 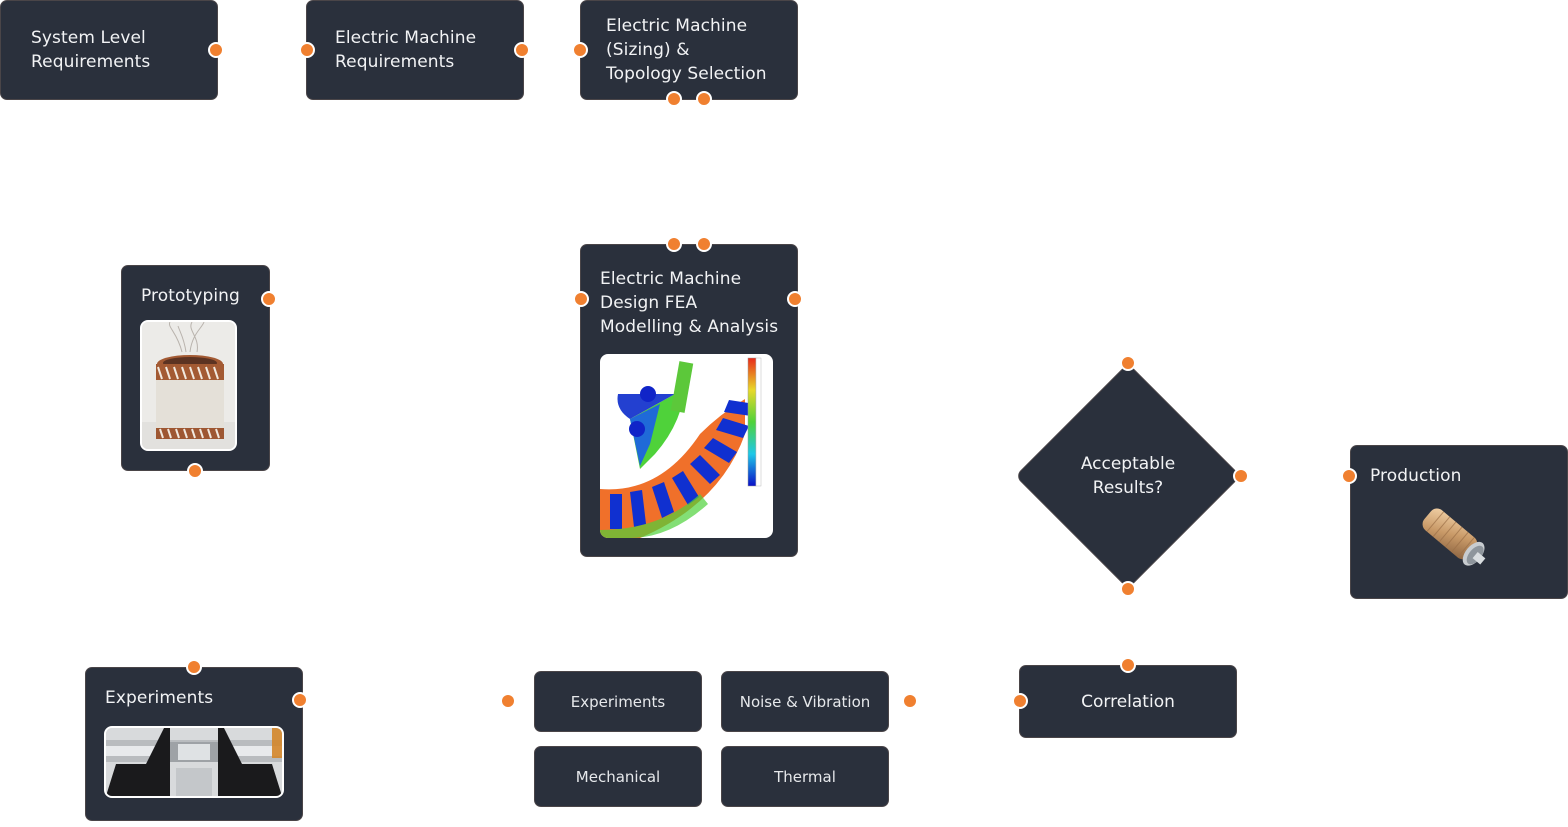 I want to click on motor-product-render, so click(x=1456, y=539).